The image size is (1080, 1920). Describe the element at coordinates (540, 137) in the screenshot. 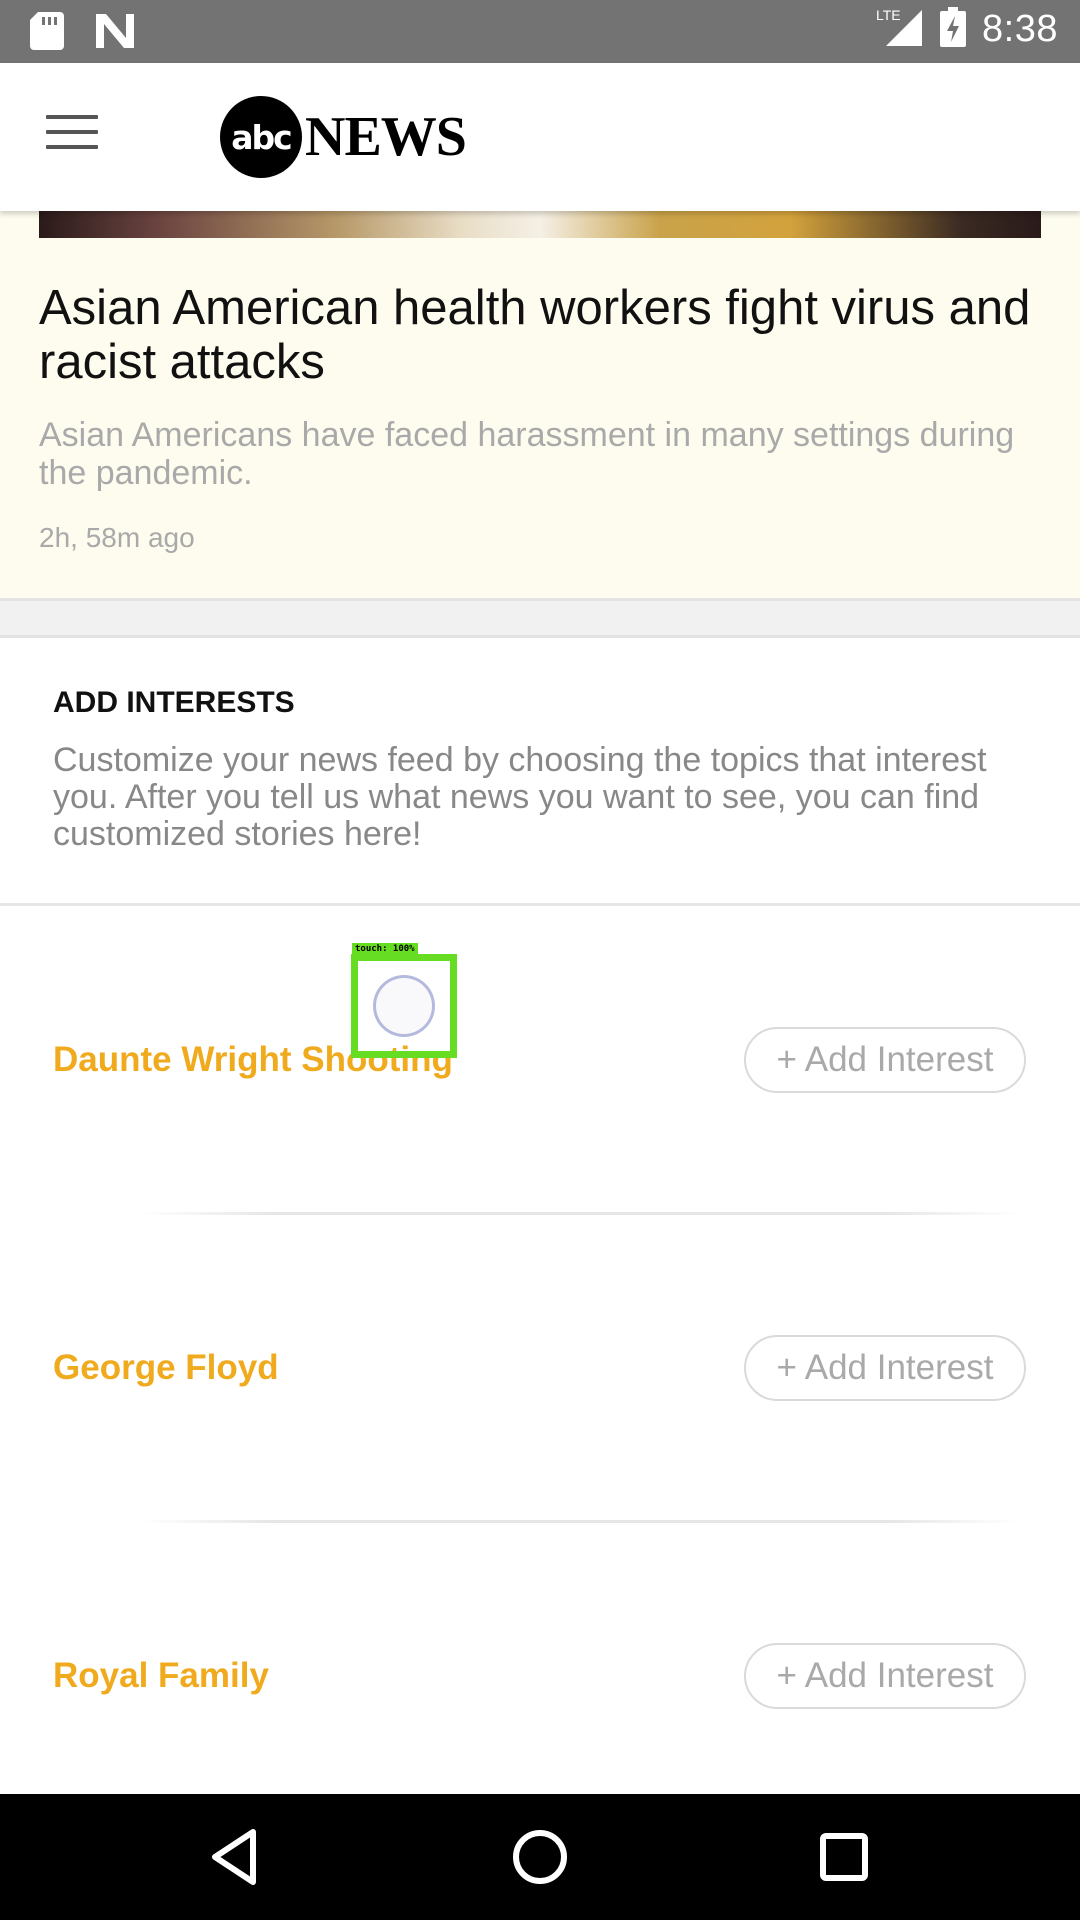

I see `app-header: abc NEWS` at that location.